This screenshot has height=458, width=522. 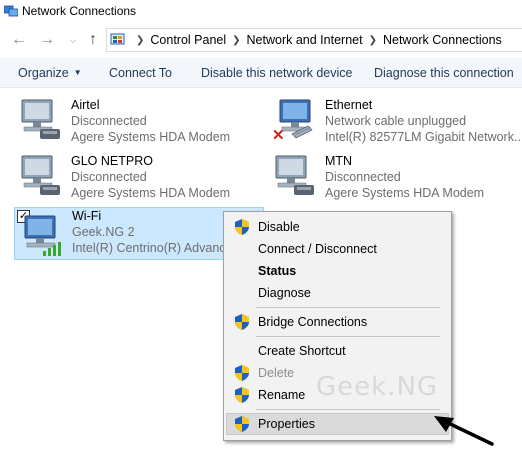 I want to click on connection-name: MTN, so click(x=339, y=161).